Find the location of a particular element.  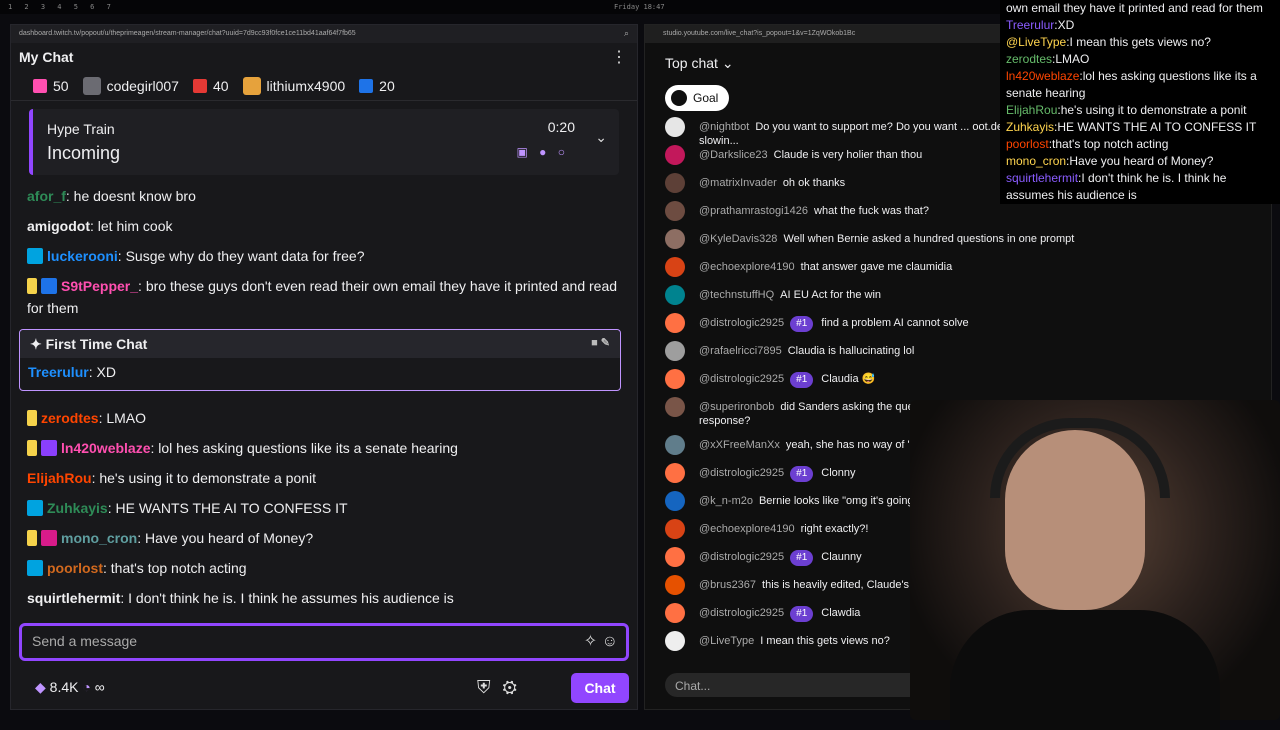

chat-input: Send a message ✧ ☺ is located at coordinates (324, 642).